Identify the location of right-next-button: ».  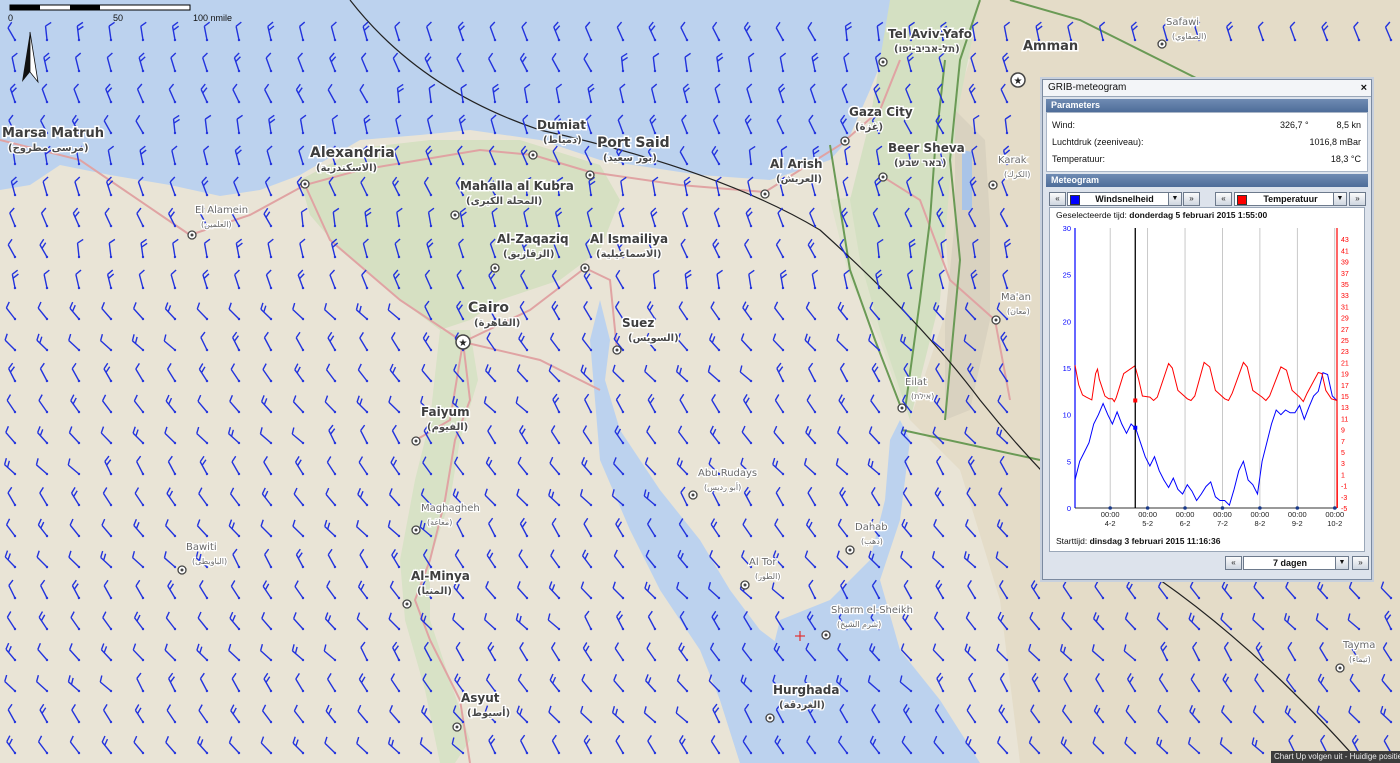
(1357, 199).